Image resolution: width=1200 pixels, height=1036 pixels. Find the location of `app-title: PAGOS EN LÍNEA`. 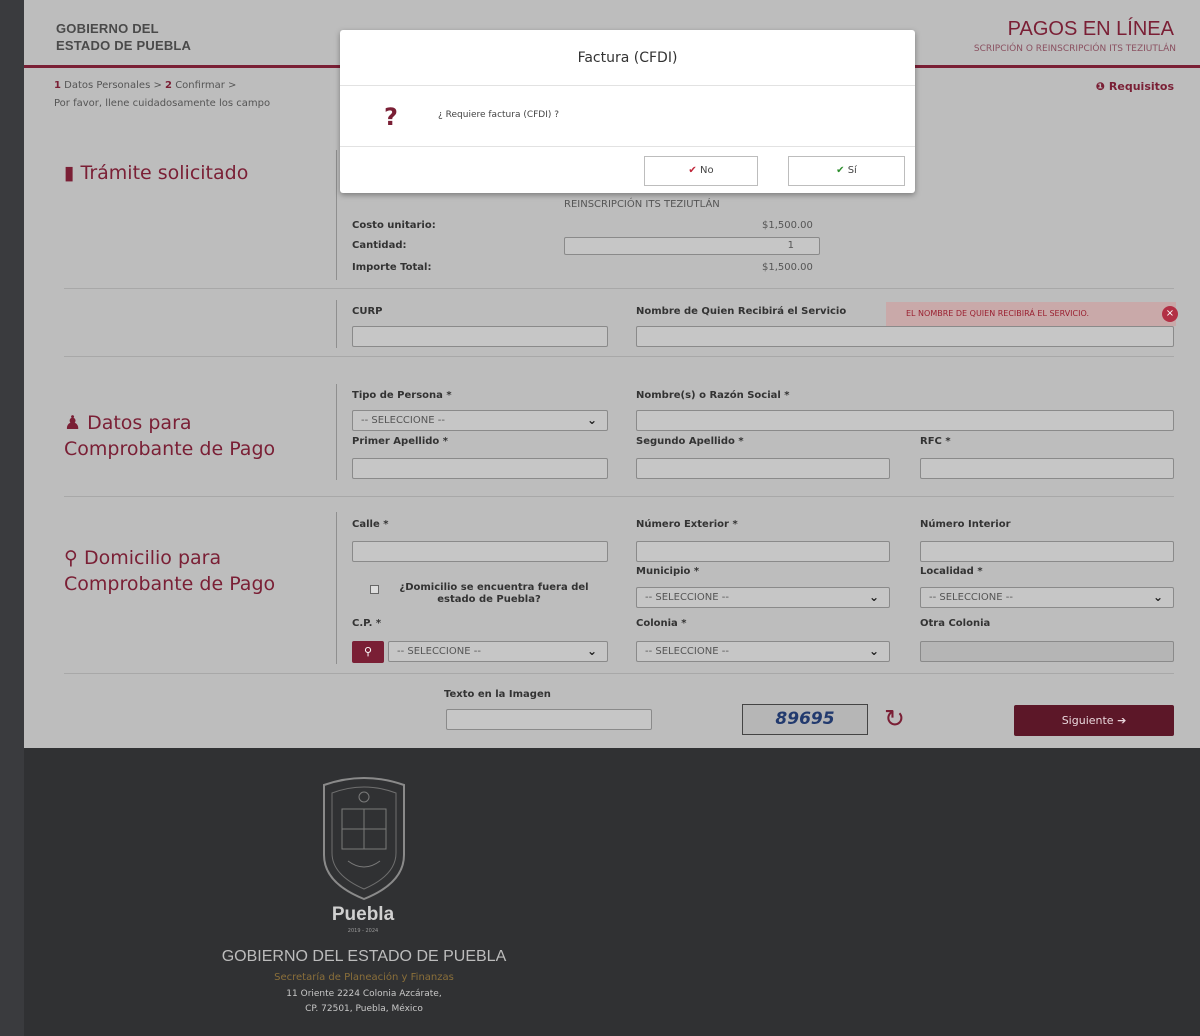

app-title: PAGOS EN LÍNEA is located at coordinates (1090, 29).